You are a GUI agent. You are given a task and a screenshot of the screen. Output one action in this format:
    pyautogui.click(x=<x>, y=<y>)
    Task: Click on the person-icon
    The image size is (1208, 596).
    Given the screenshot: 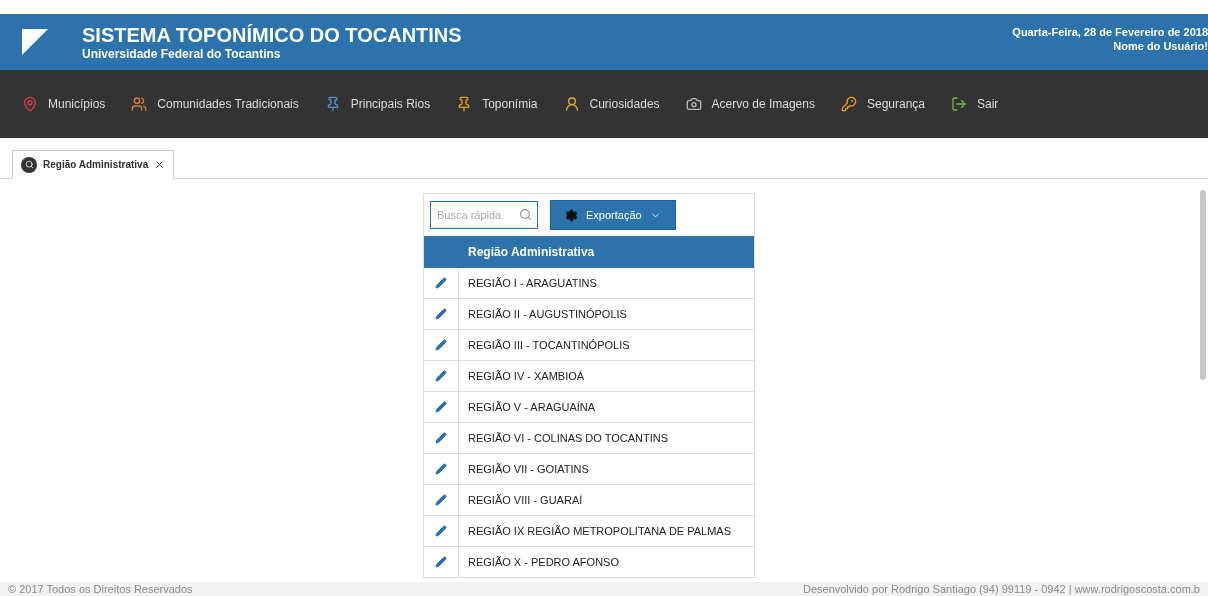 What is the action you would take?
    pyautogui.click(x=571, y=104)
    